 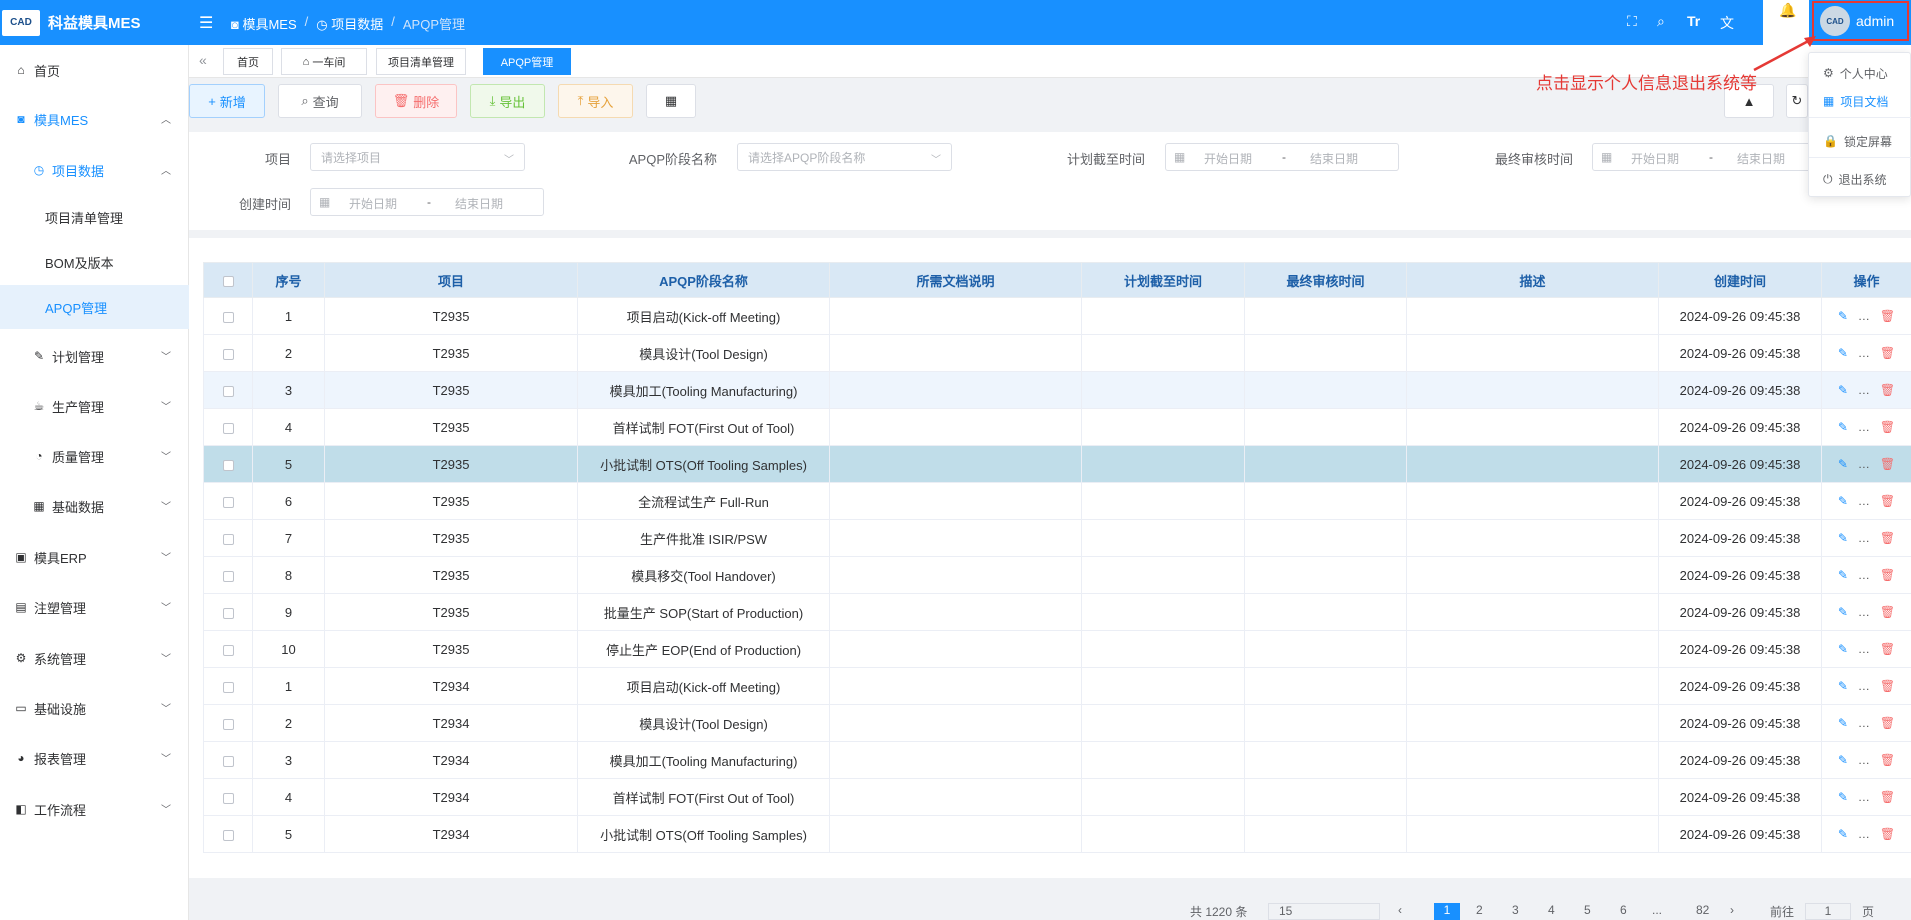 What do you see at coordinates (671, 101) in the screenshot?
I see `columns-toggle-button: ▦` at bounding box center [671, 101].